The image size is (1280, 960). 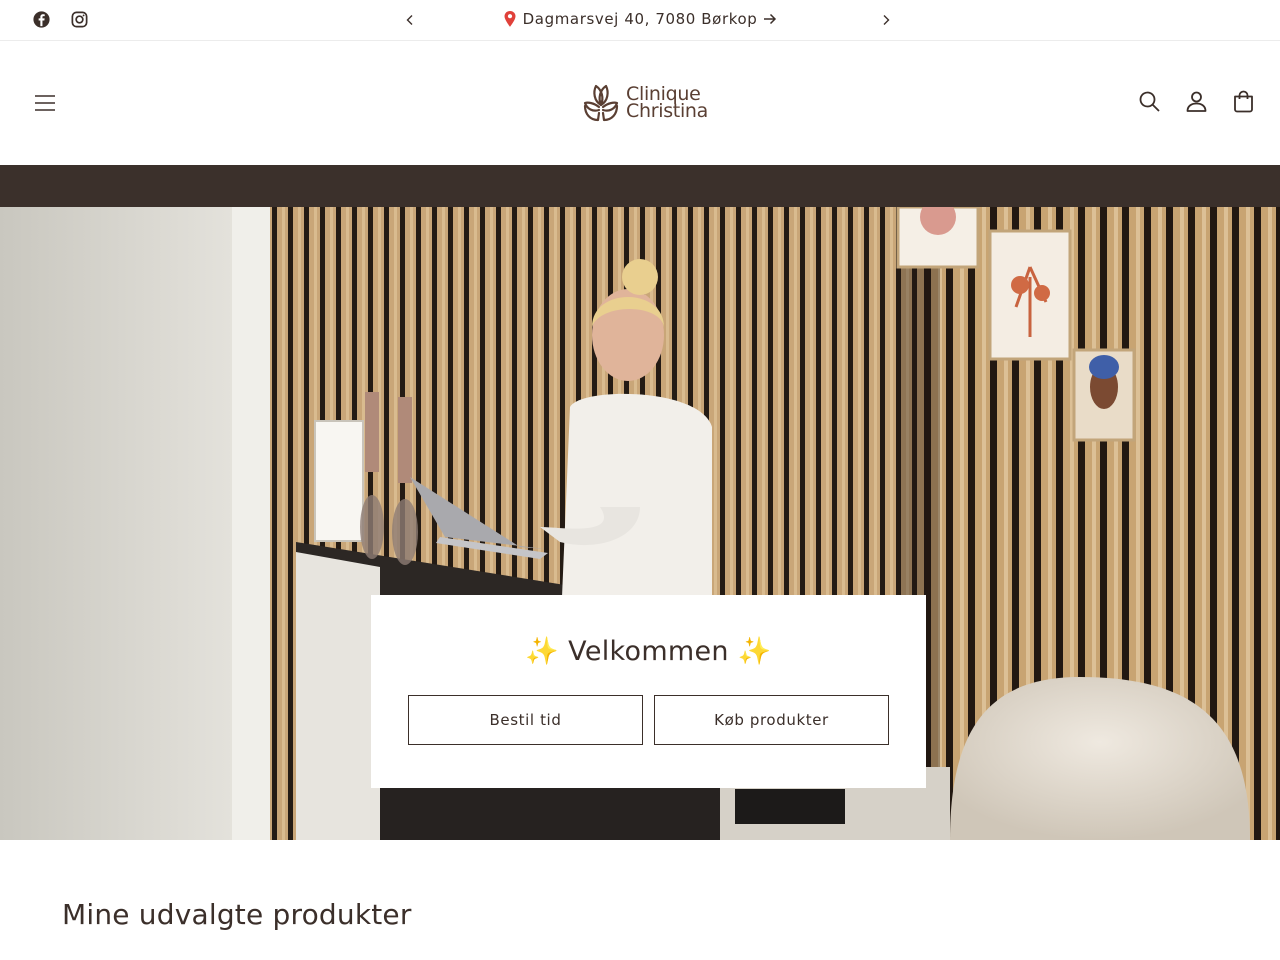 What do you see at coordinates (1149, 101) in the screenshot?
I see `search-icon` at bounding box center [1149, 101].